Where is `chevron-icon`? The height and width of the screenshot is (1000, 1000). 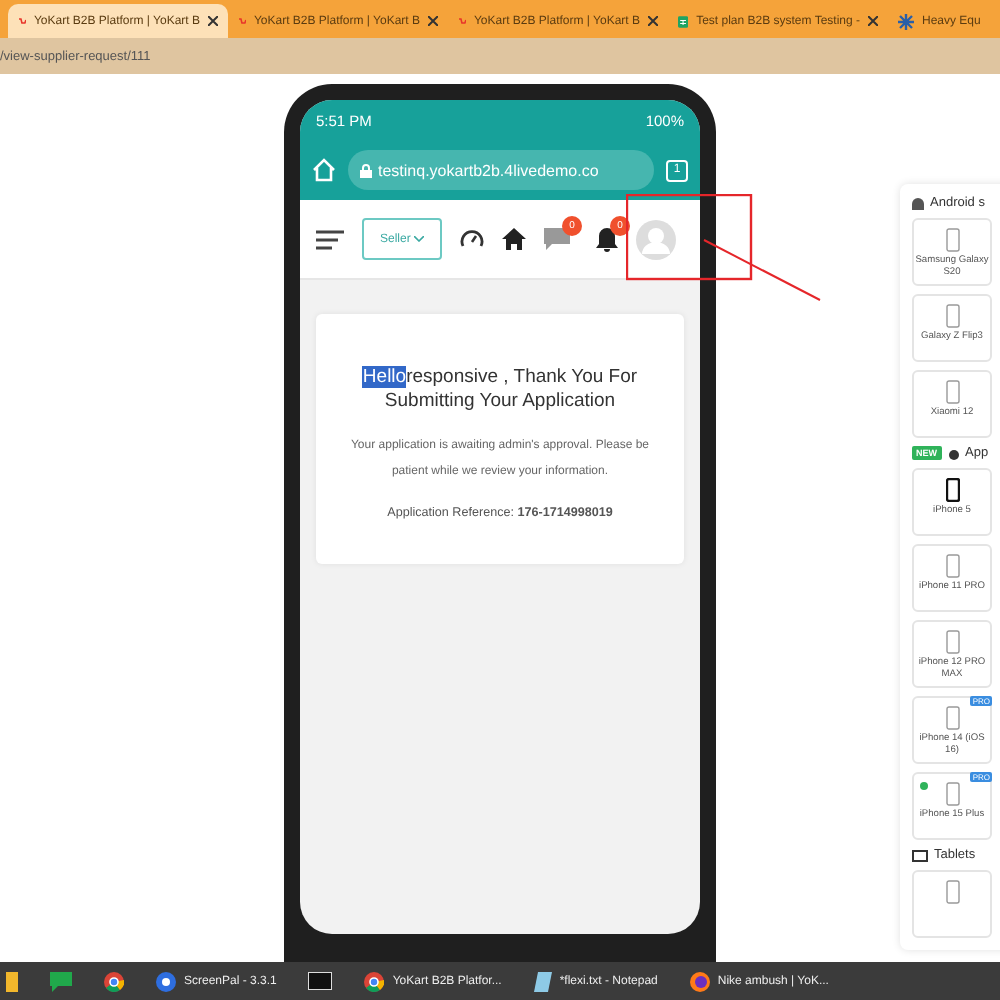 chevron-icon is located at coordinates (419, 238).